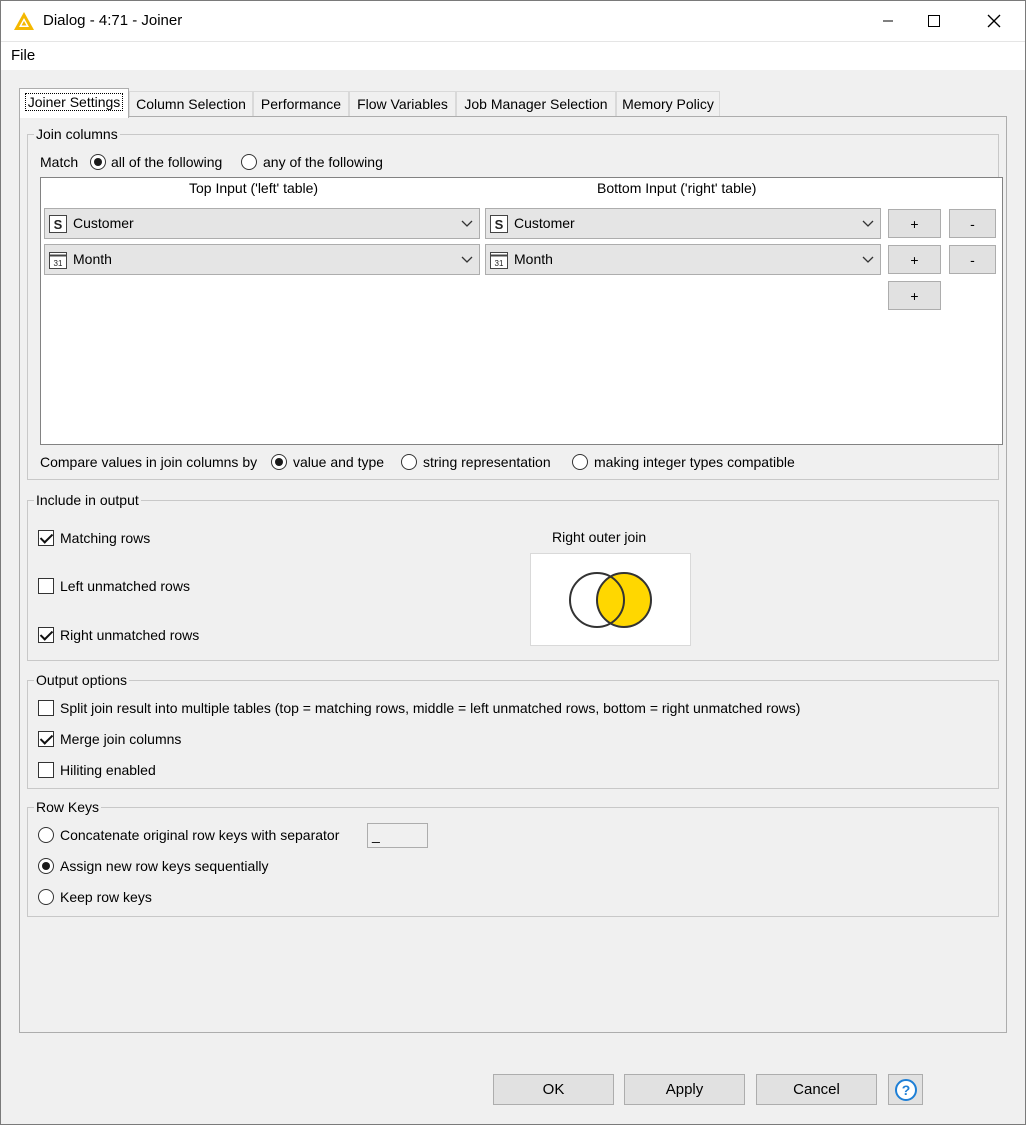 The height and width of the screenshot is (1125, 1026). Describe the element at coordinates (262, 223) in the screenshot. I see `left-join-column-select: S Customer` at that location.